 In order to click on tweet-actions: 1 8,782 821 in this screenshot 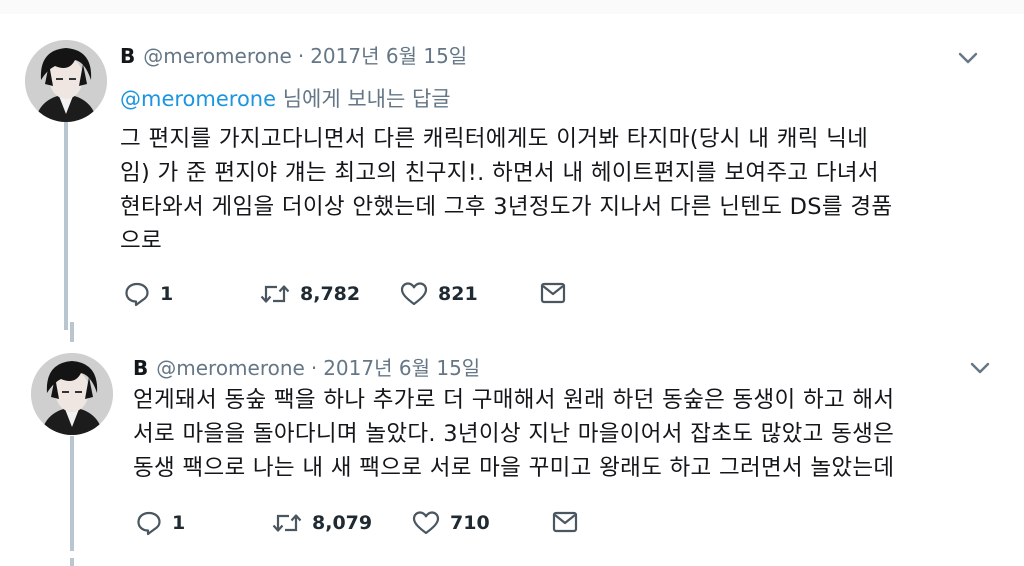, I will do `click(354, 296)`.